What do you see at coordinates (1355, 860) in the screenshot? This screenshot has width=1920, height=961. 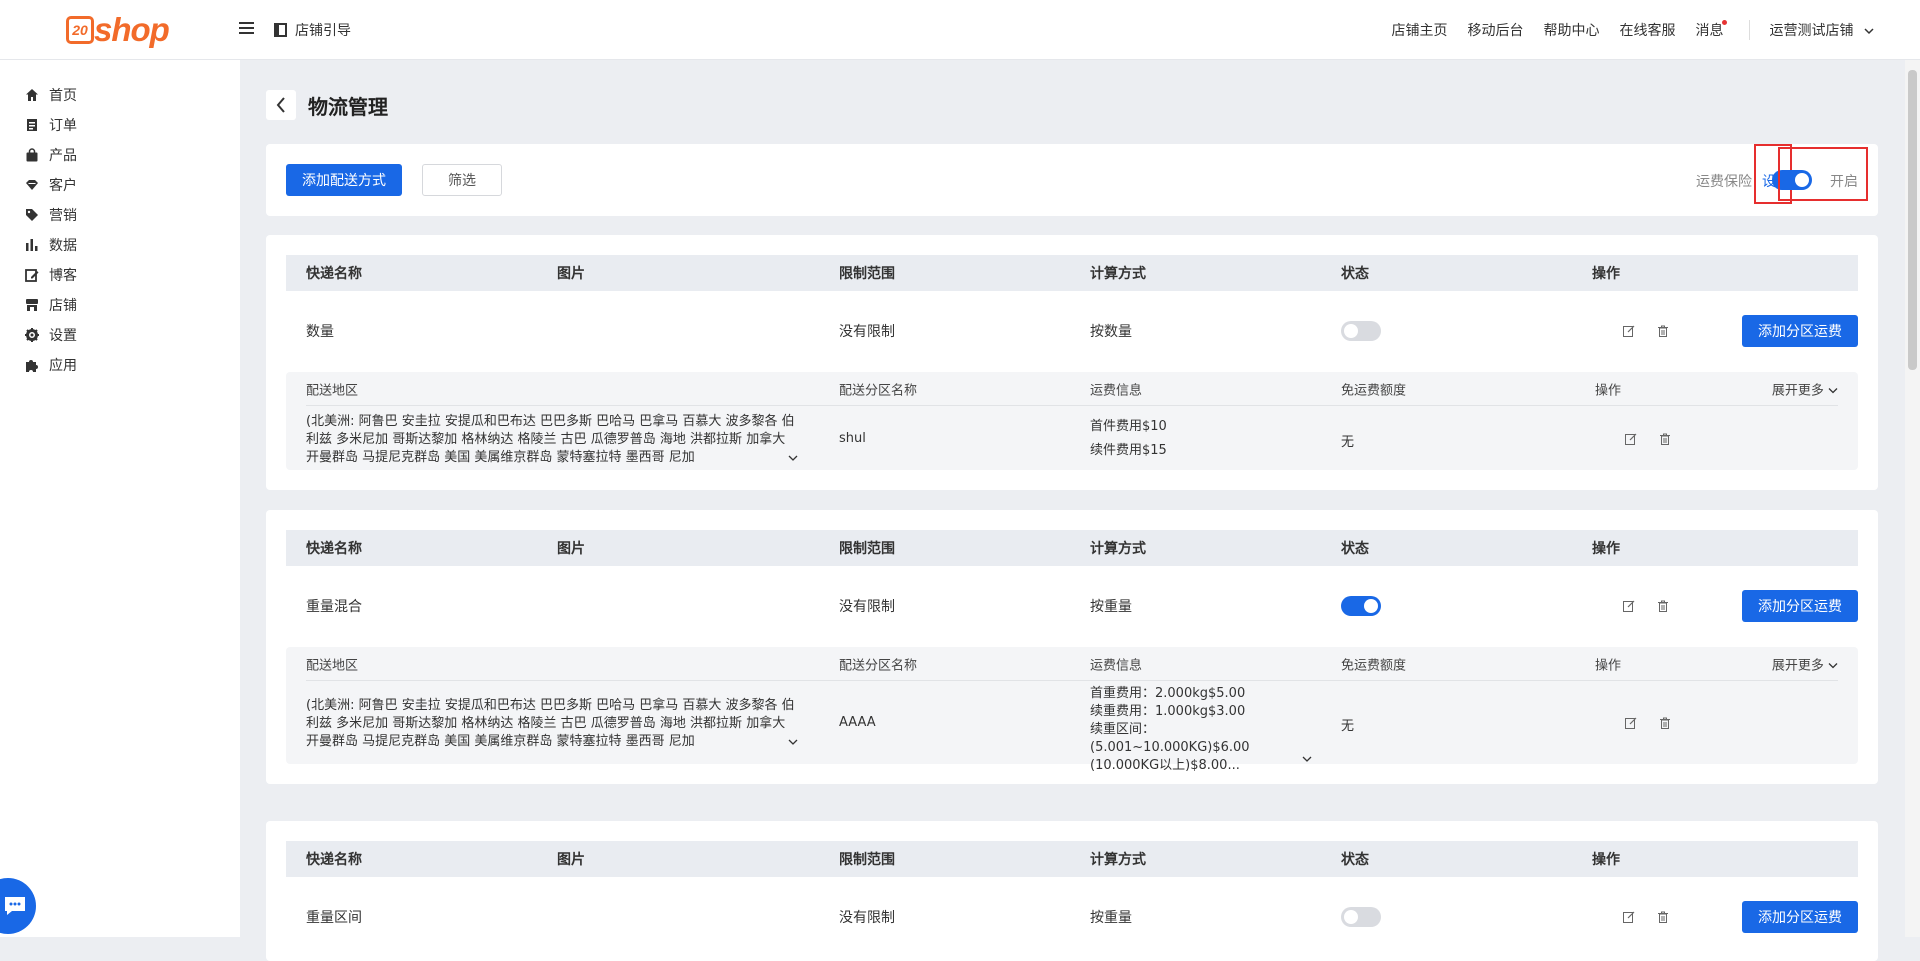 I see `col-status: 状态` at bounding box center [1355, 860].